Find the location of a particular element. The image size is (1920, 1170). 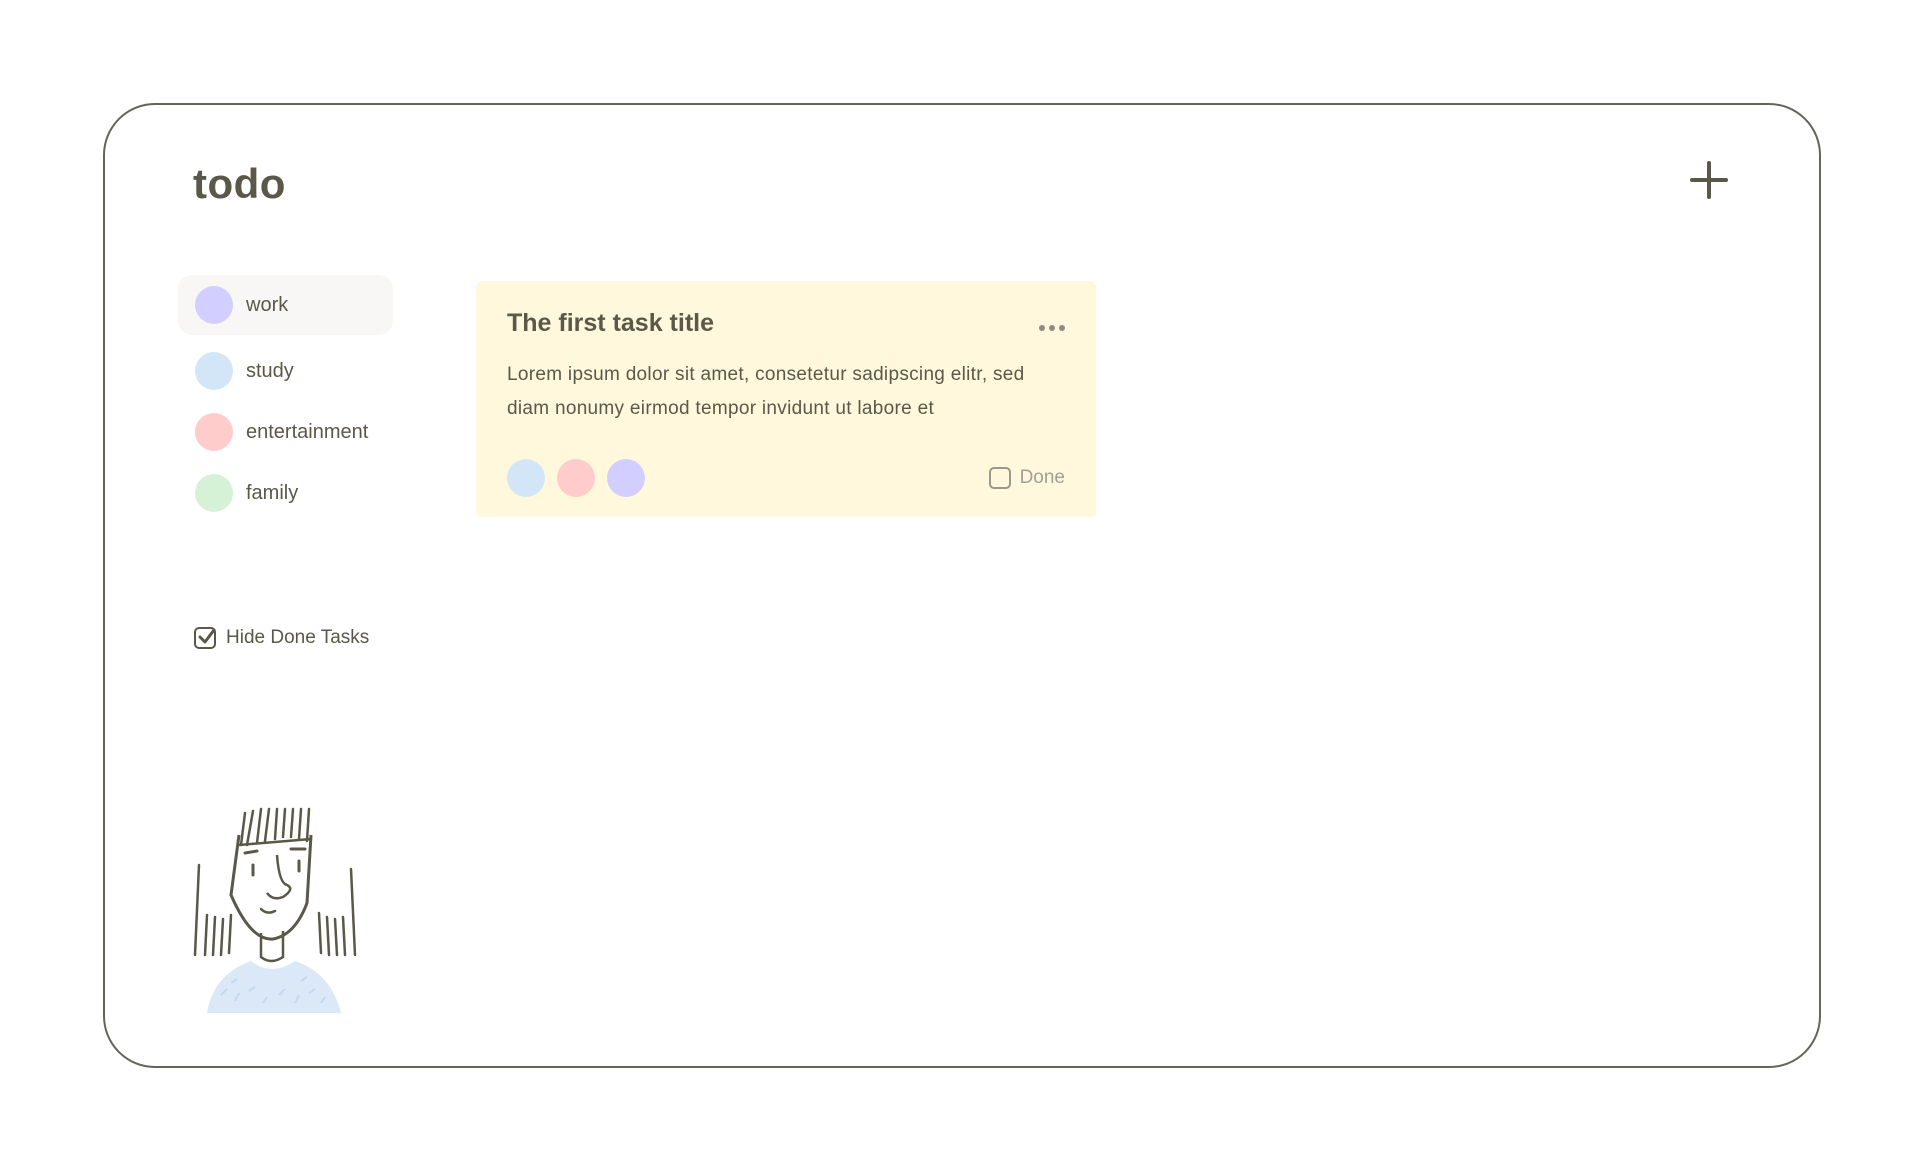

app-title: todo is located at coordinates (239, 183).